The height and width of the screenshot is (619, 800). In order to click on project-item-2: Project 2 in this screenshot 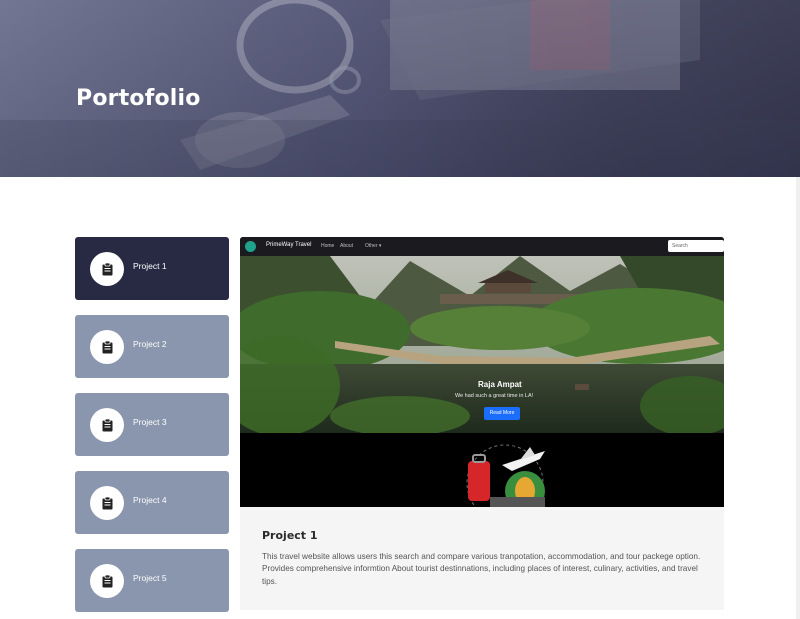, I will do `click(152, 346)`.